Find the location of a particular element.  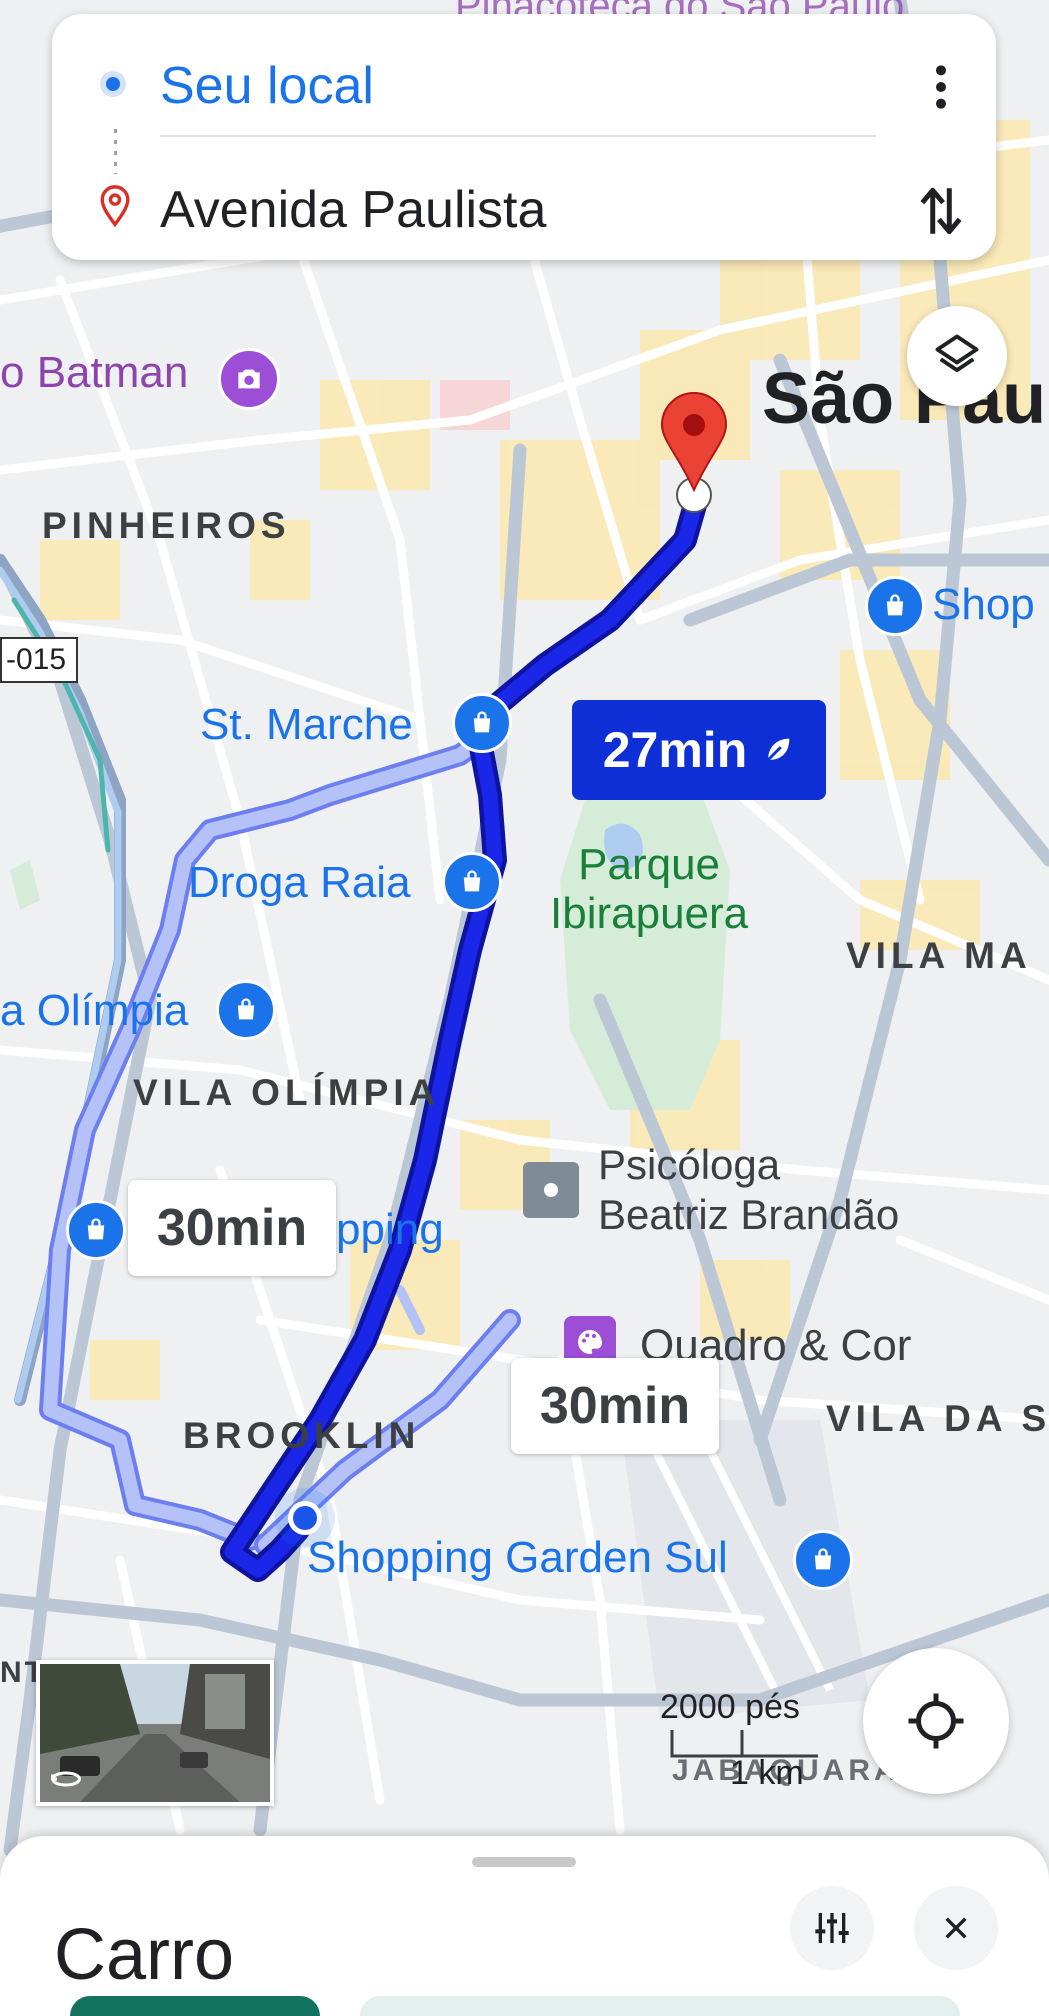

tune-icon is located at coordinates (832, 1928).